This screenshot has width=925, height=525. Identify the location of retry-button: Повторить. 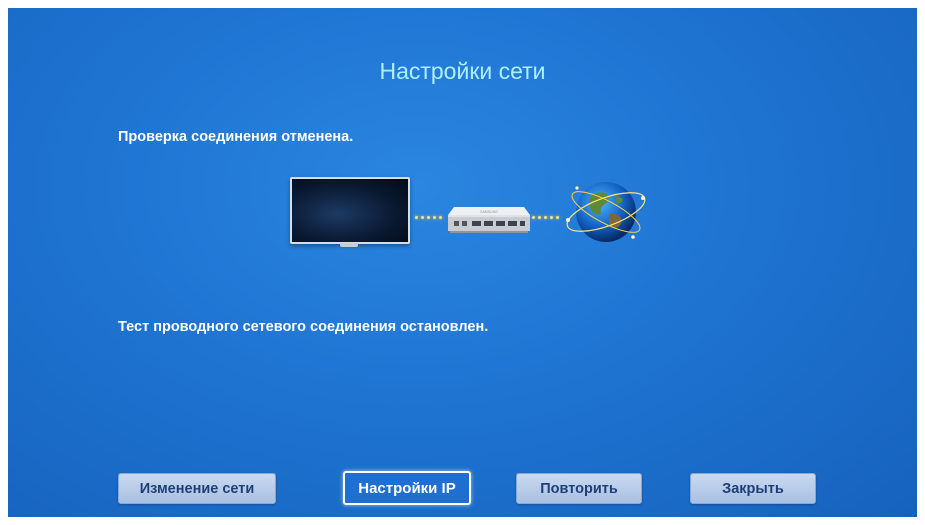
(579, 488).